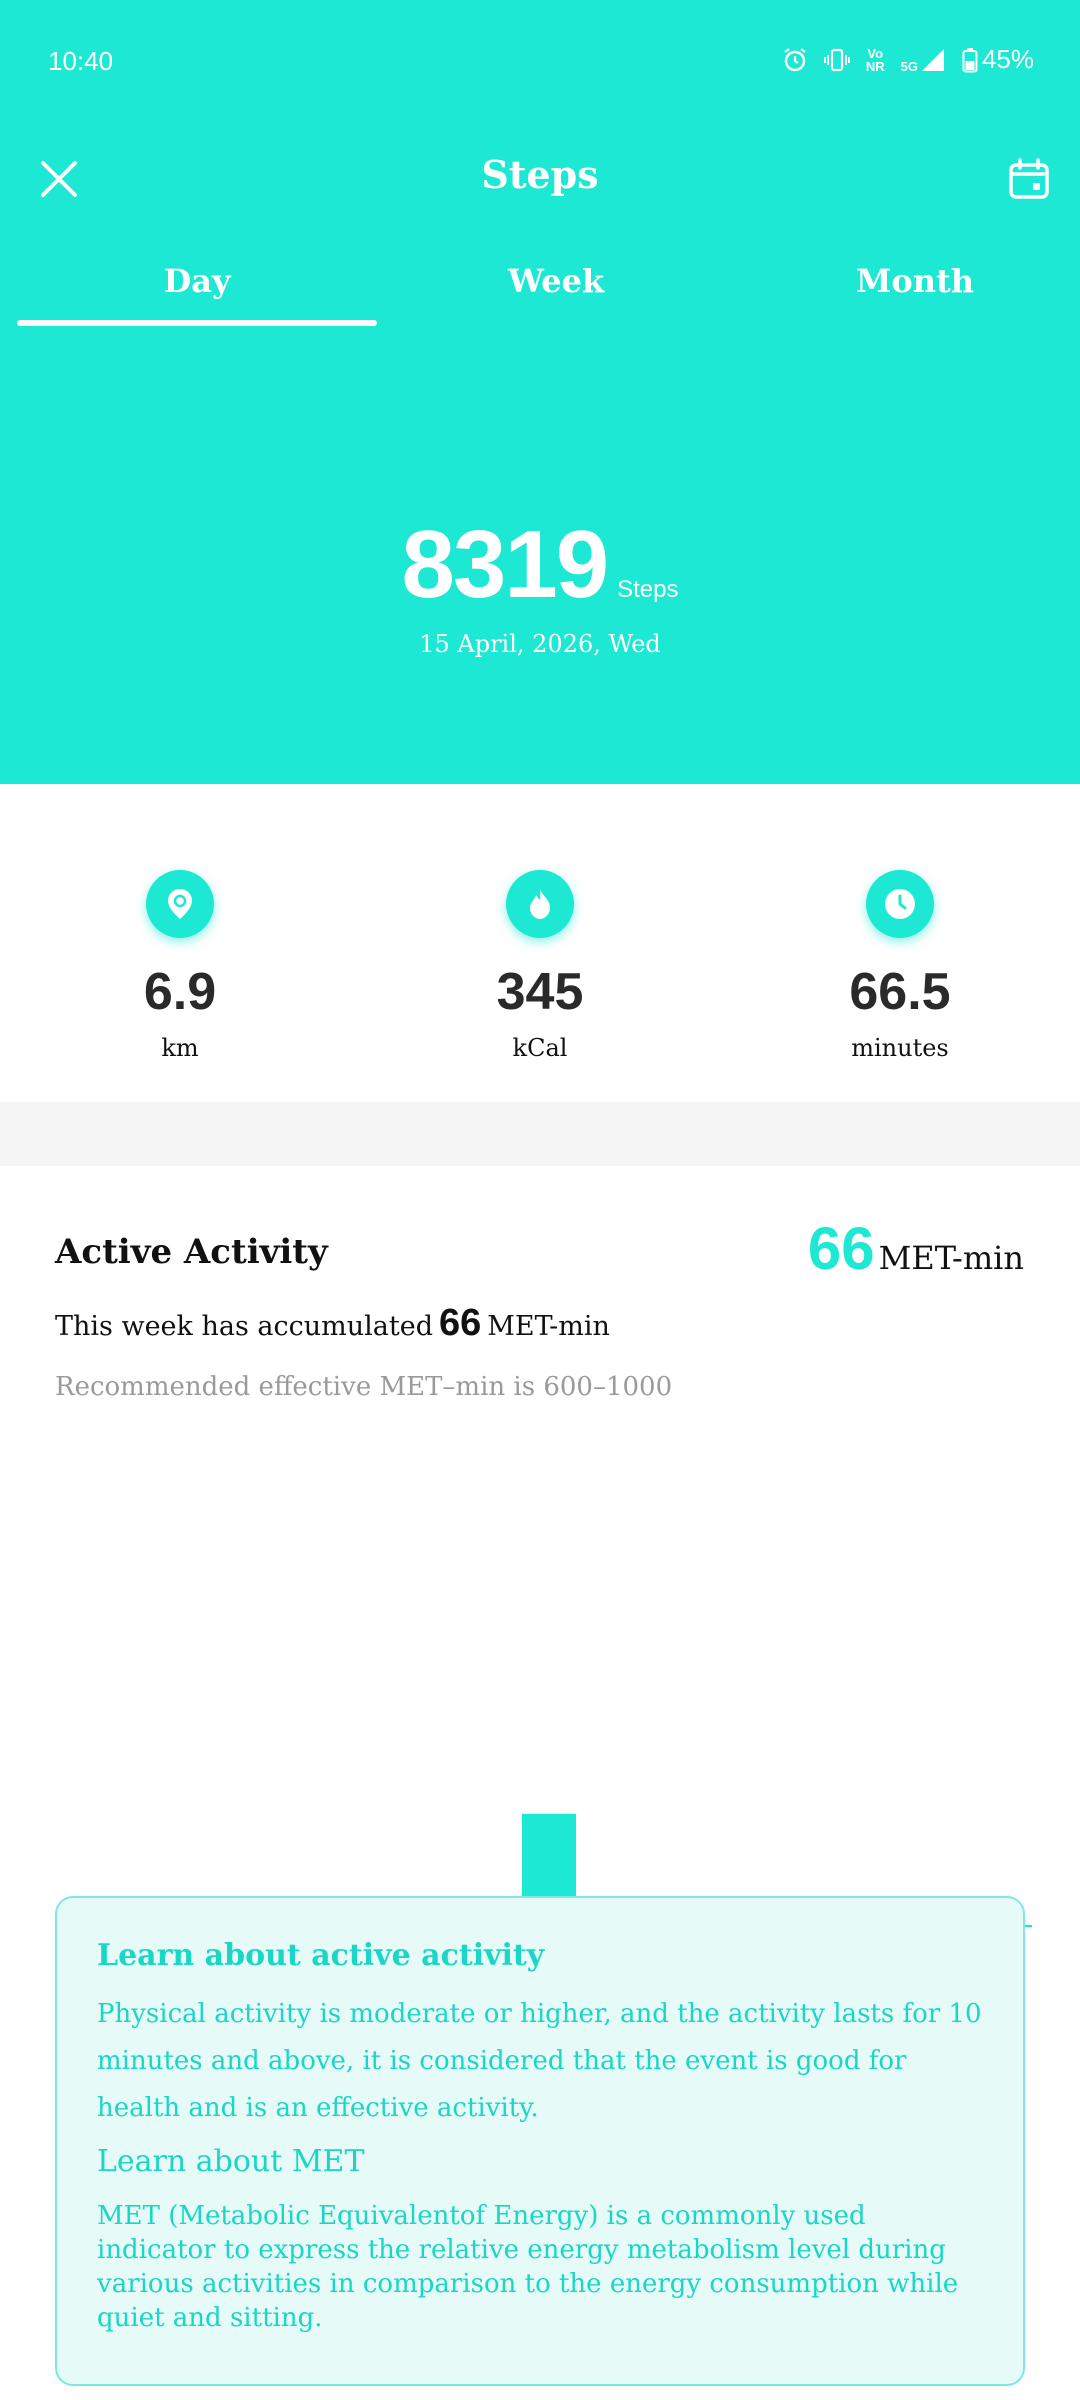 The image size is (1080, 2400). I want to click on battery-indicator: 45%, so click(998, 59).